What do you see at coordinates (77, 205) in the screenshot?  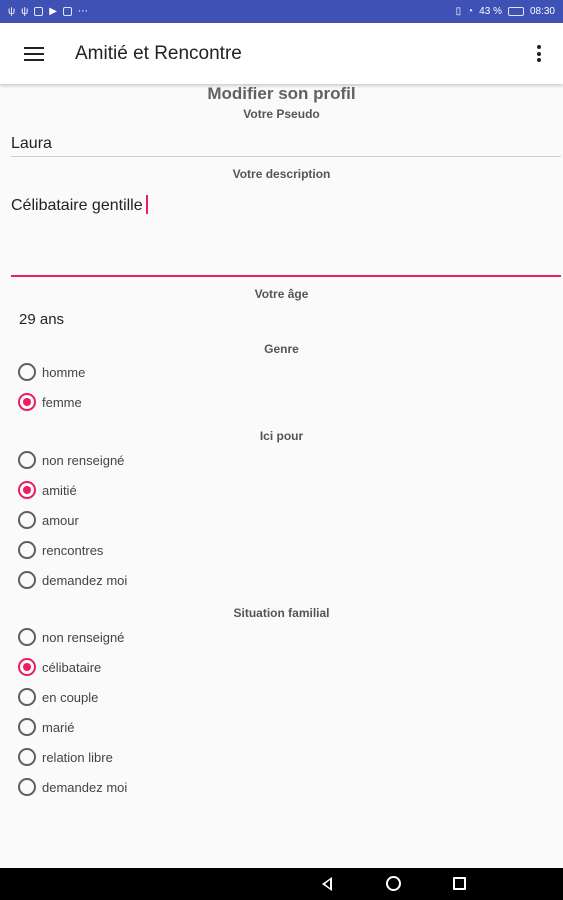 I see `description-text: Célibataire gentille` at bounding box center [77, 205].